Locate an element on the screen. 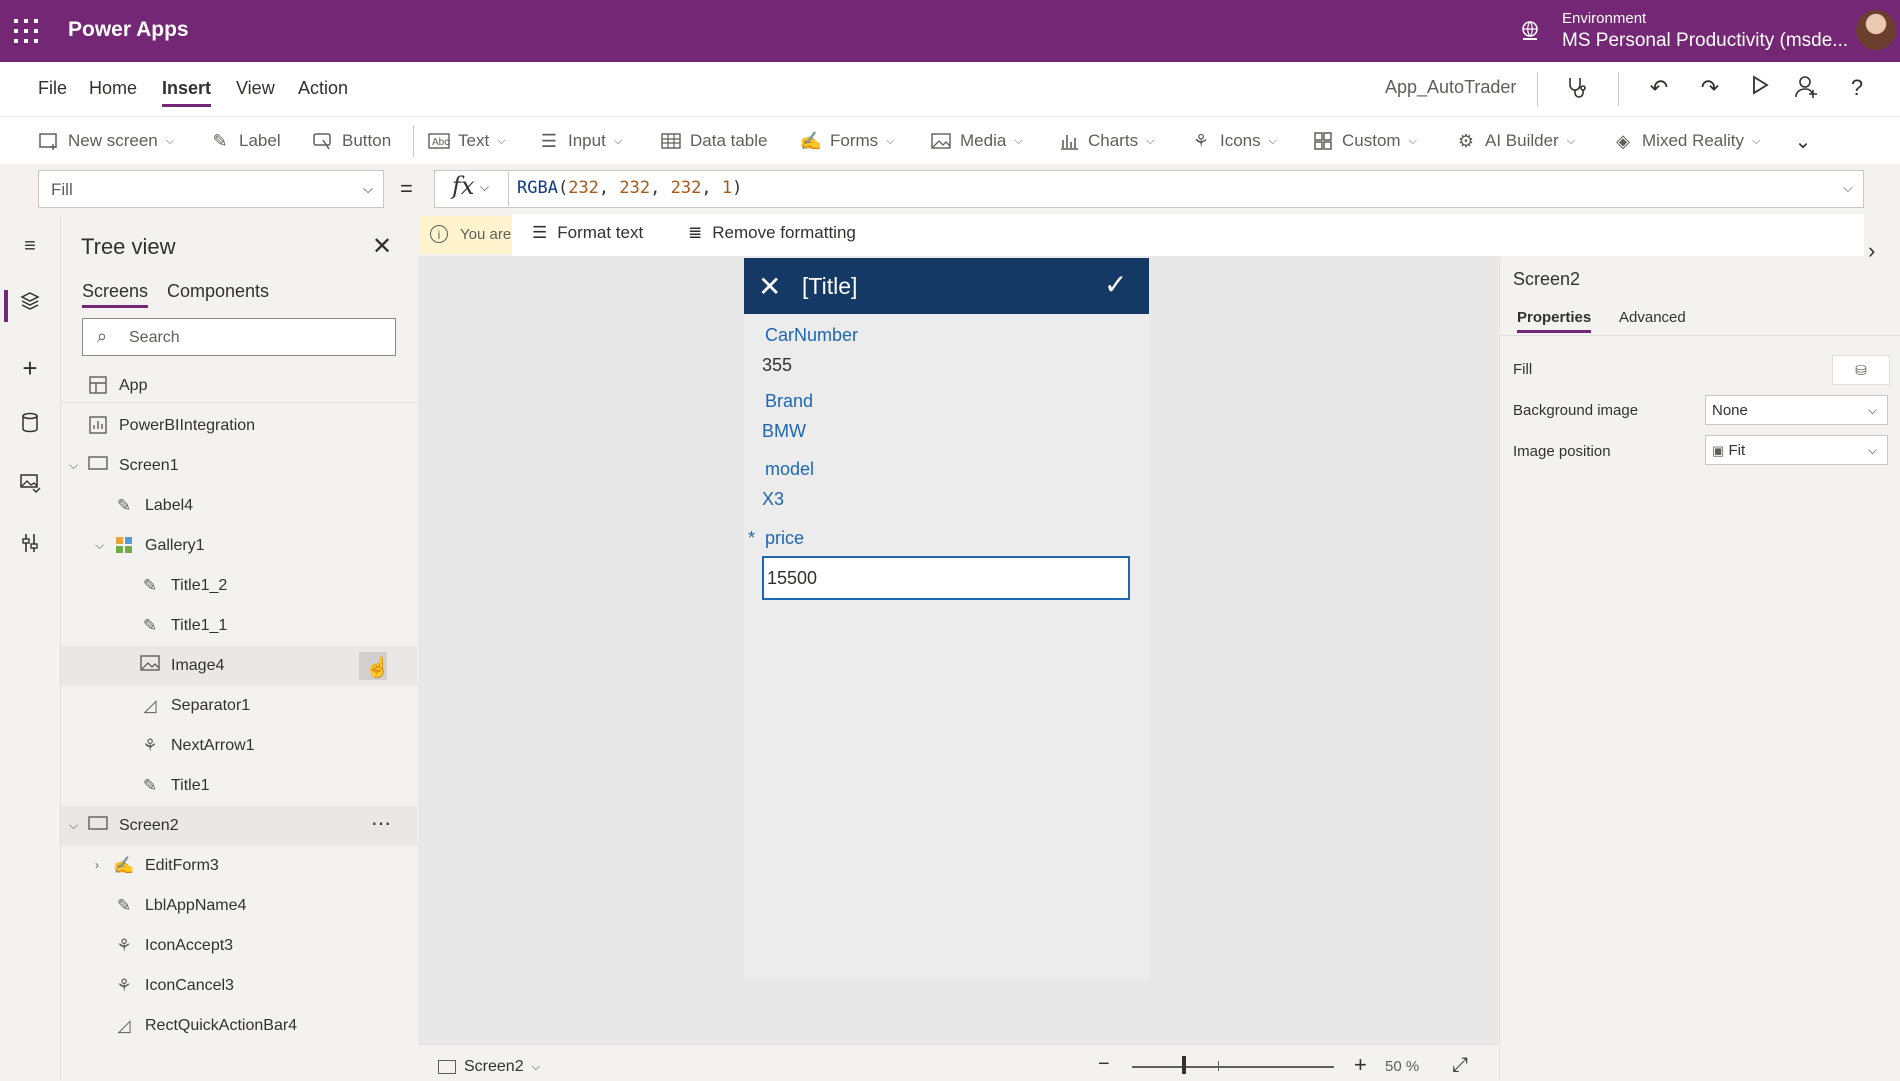 The height and width of the screenshot is (1081, 1900). tab-advanced: Advanced is located at coordinates (1652, 317).